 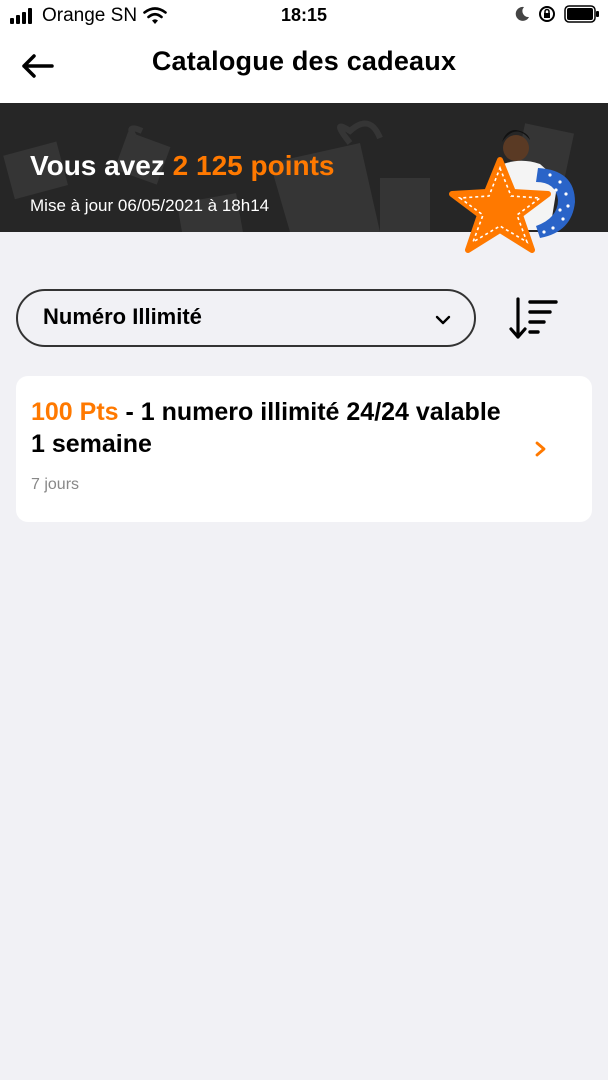 What do you see at coordinates (246, 318) in the screenshot?
I see `category-select: Numéro Illimité` at bounding box center [246, 318].